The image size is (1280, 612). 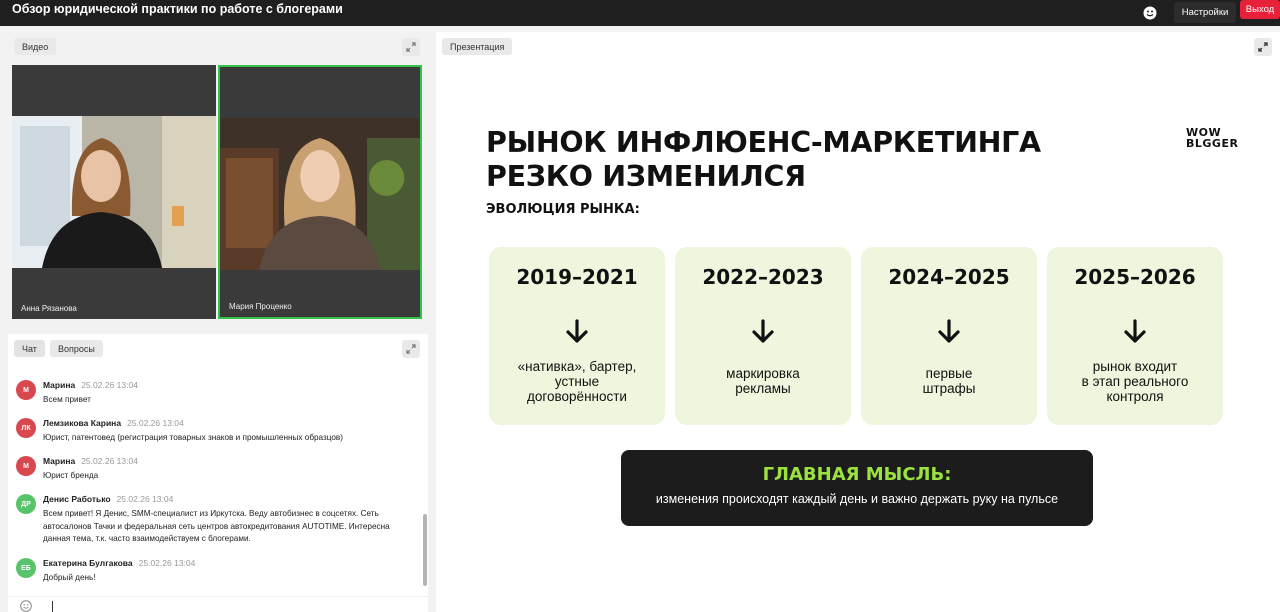 I want to click on card-description: первые штрафы, so click(x=949, y=381).